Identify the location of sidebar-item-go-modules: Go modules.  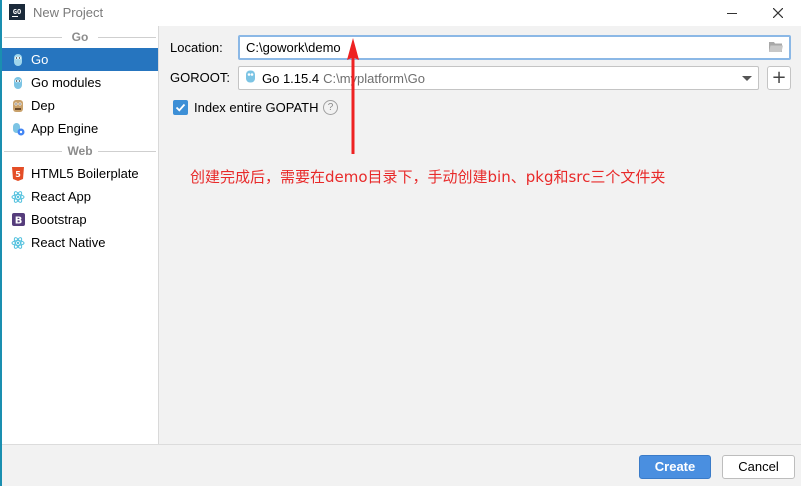
(80, 82).